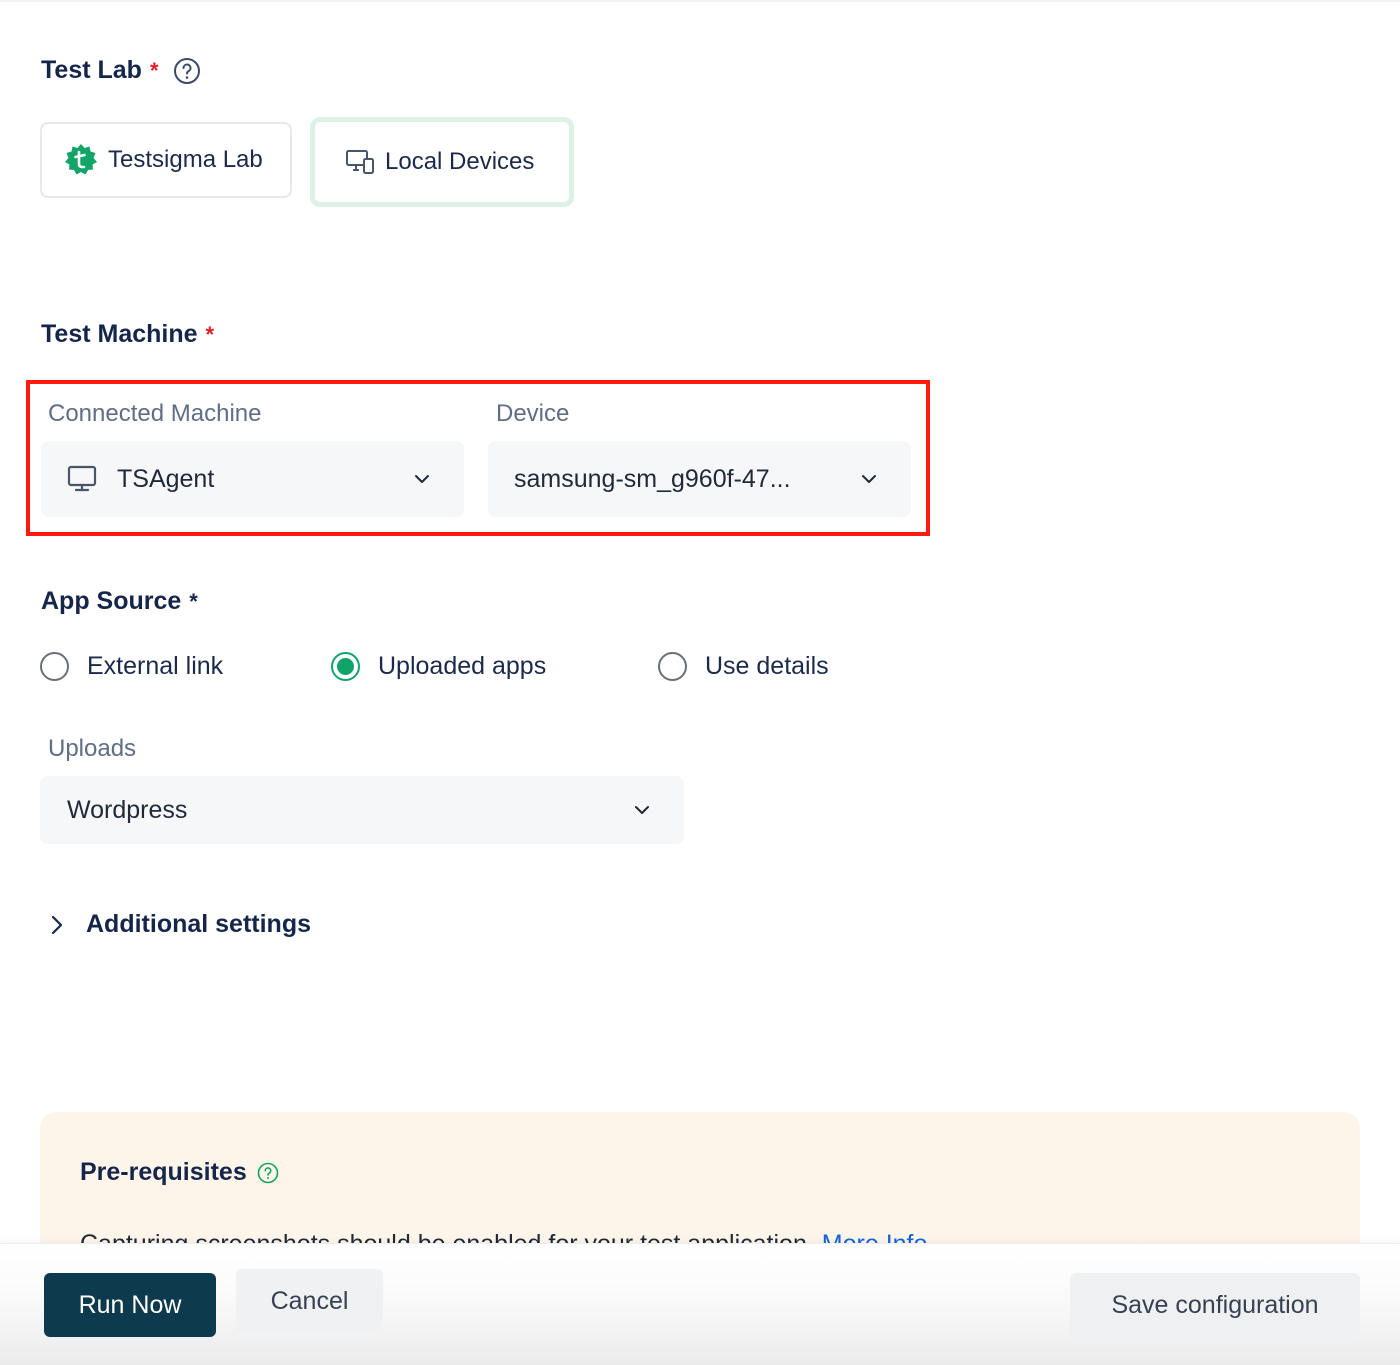  Describe the element at coordinates (700, 1) in the screenshot. I see `top-divider` at that location.